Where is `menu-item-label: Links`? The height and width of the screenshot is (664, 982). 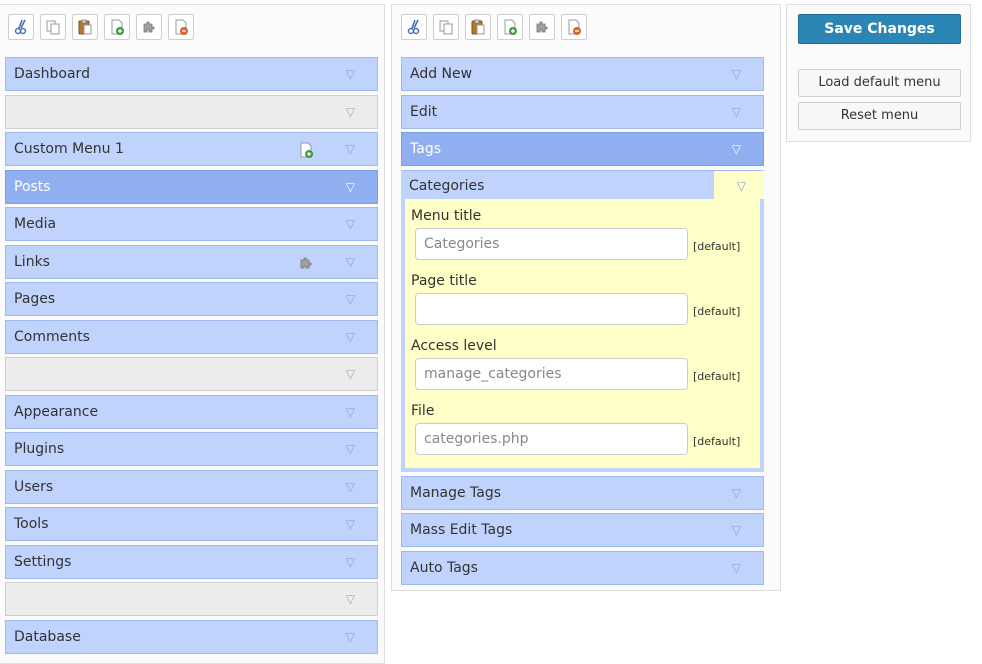 menu-item-label: Links is located at coordinates (32, 261).